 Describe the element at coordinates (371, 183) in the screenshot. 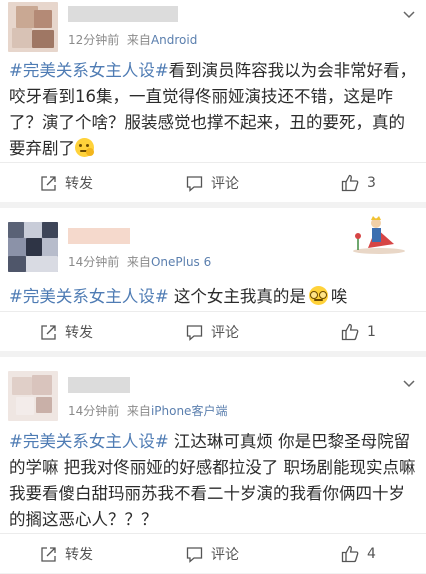

I see `like-count: 3` at that location.